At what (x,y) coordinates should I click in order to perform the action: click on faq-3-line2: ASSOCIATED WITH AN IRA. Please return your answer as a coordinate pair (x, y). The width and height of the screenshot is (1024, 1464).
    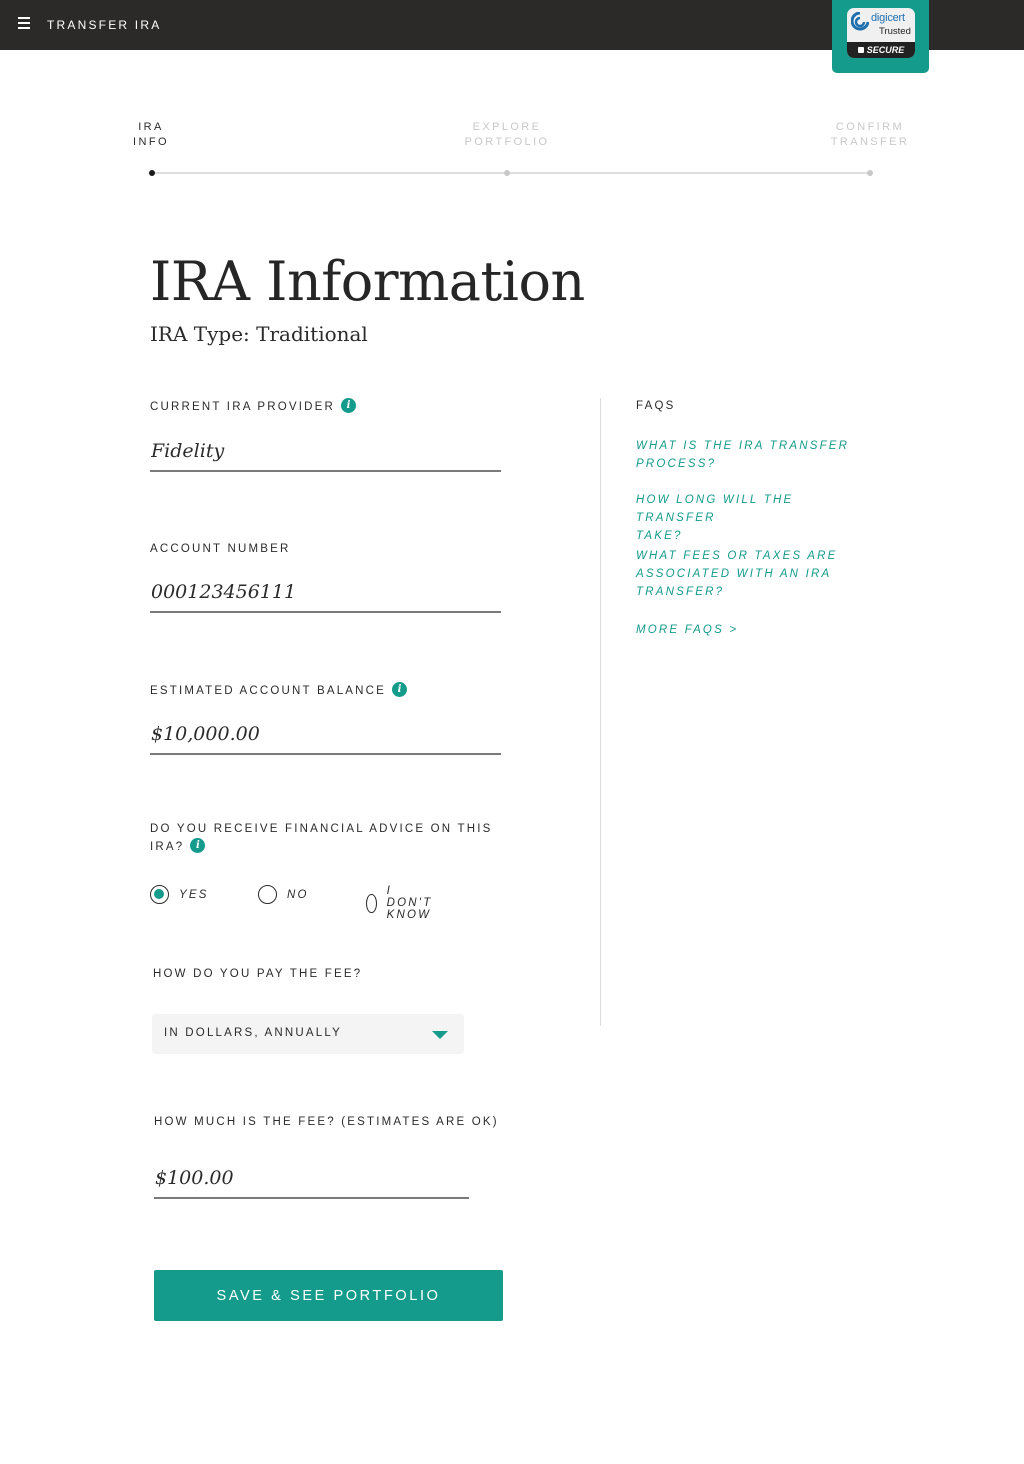
    Looking at the image, I should click on (734, 574).